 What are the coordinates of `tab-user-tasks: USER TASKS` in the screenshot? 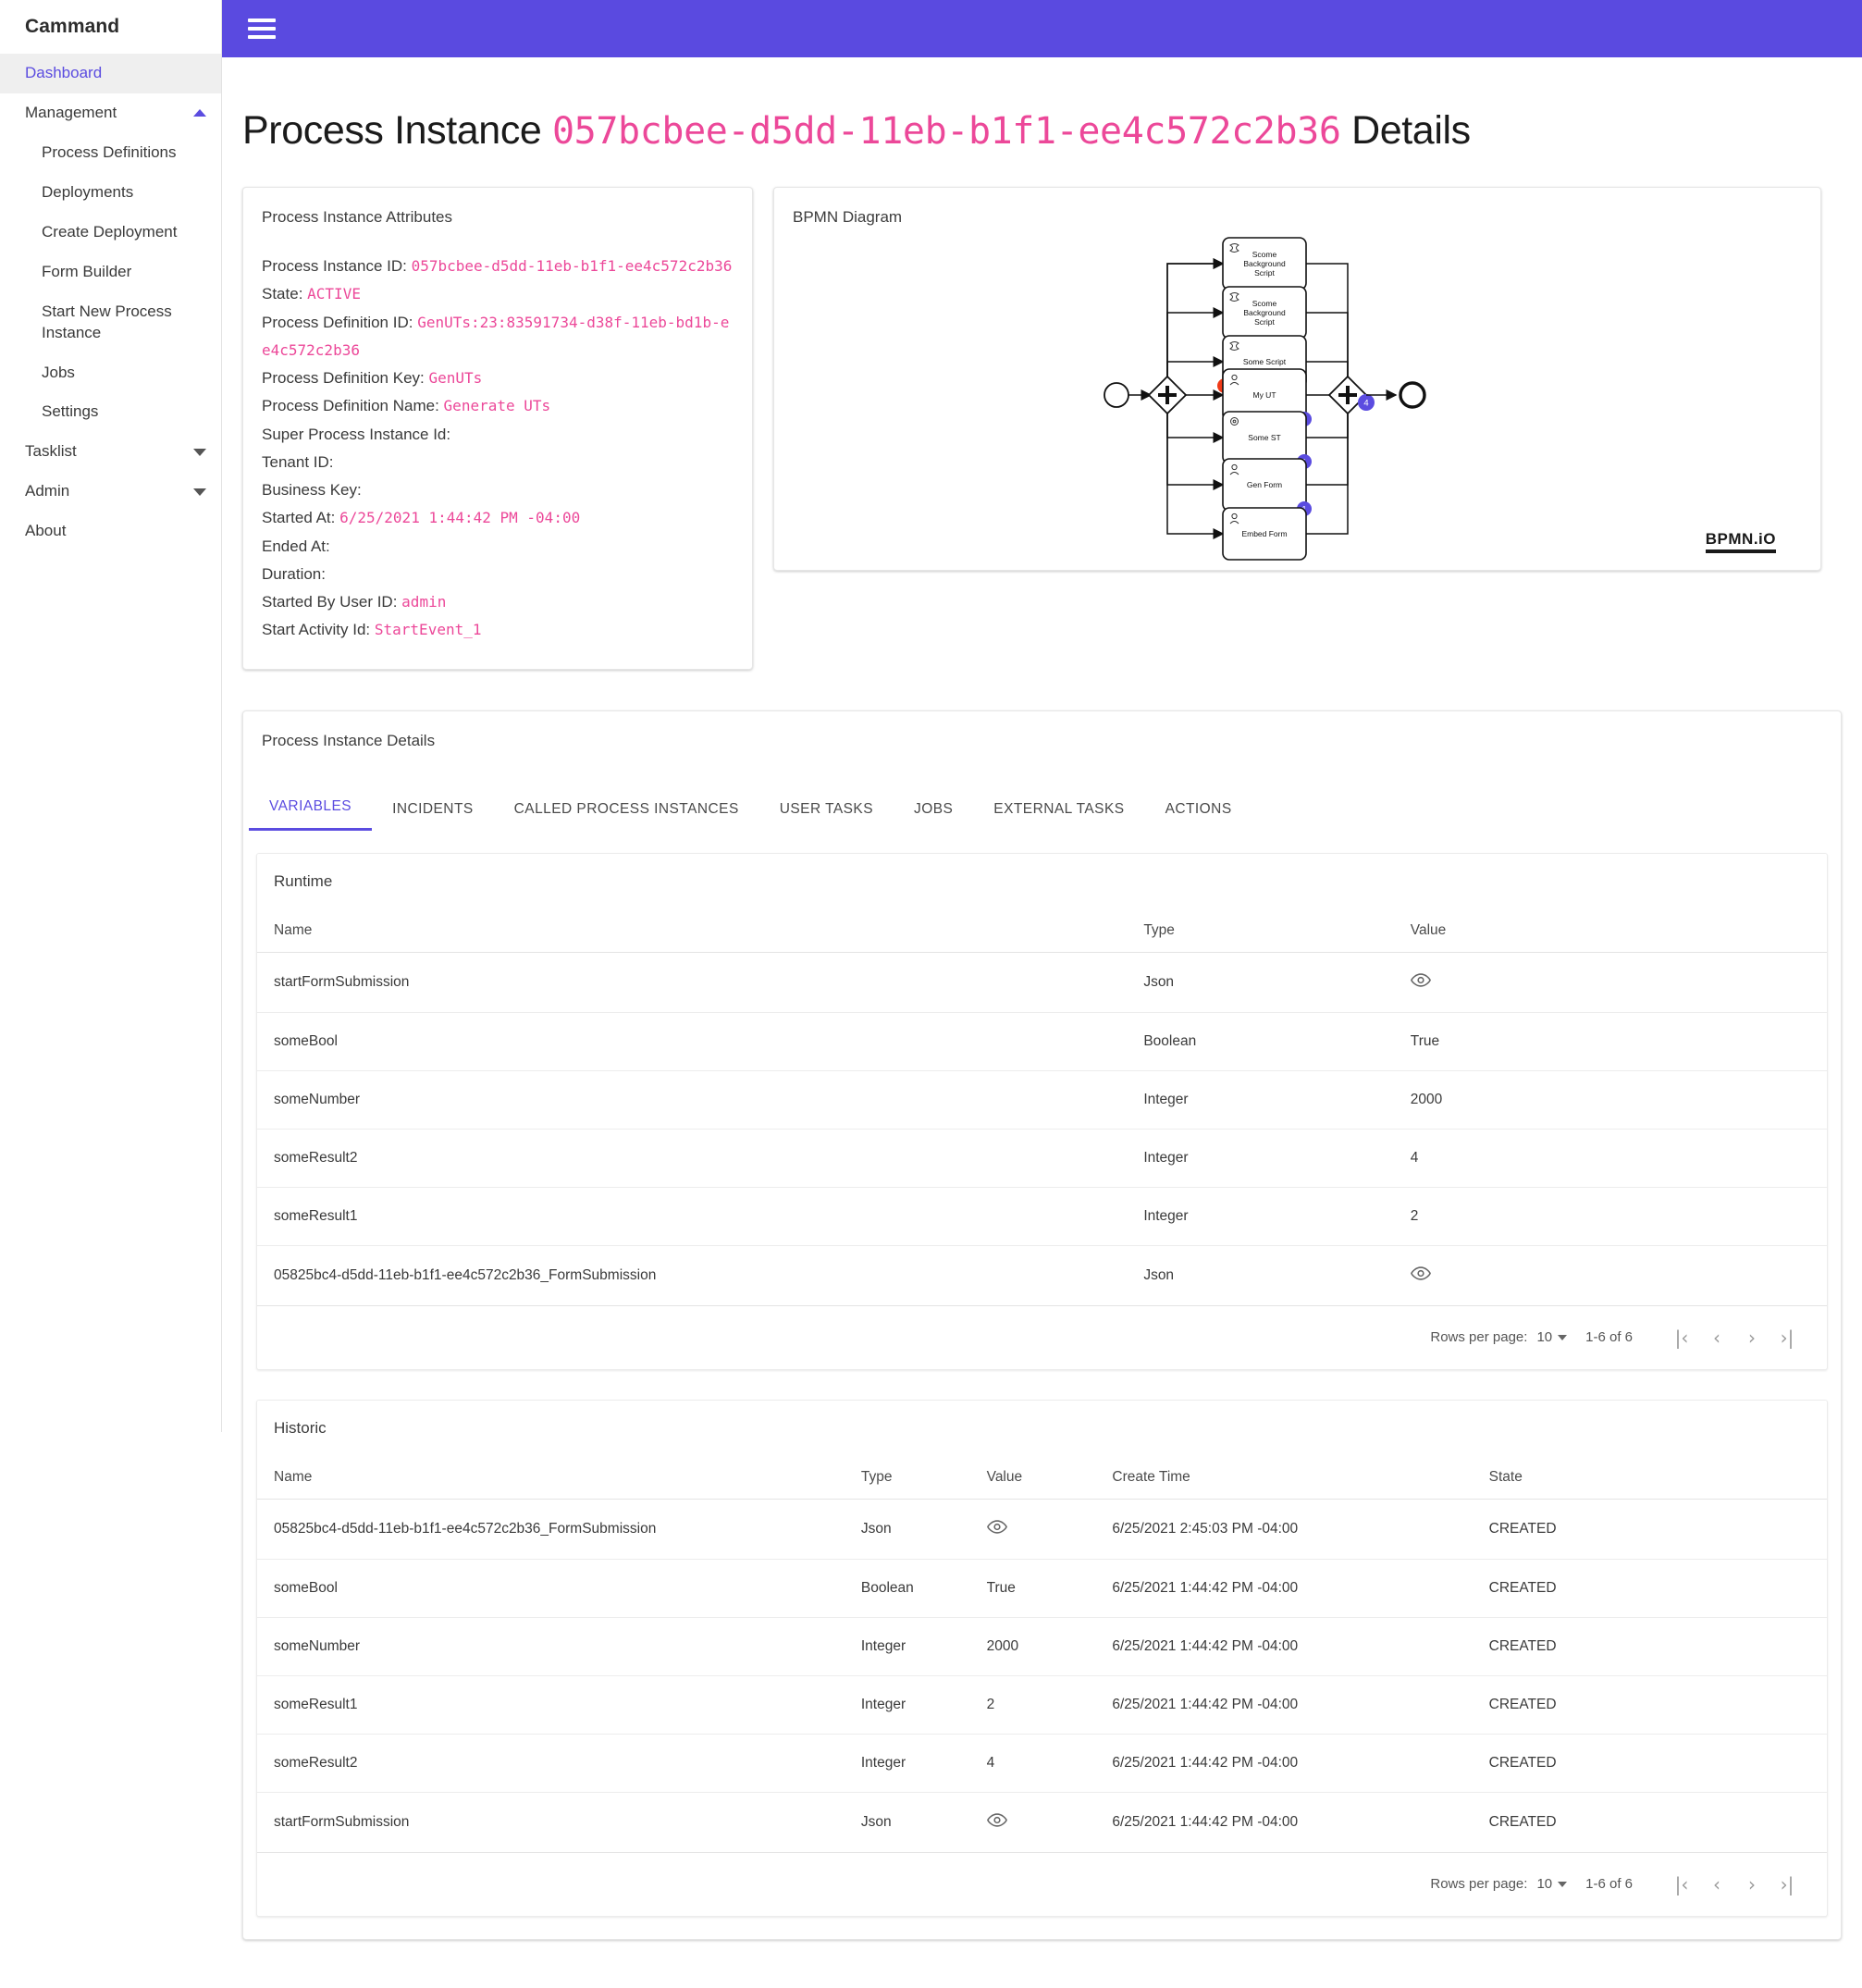 It's located at (826, 811).